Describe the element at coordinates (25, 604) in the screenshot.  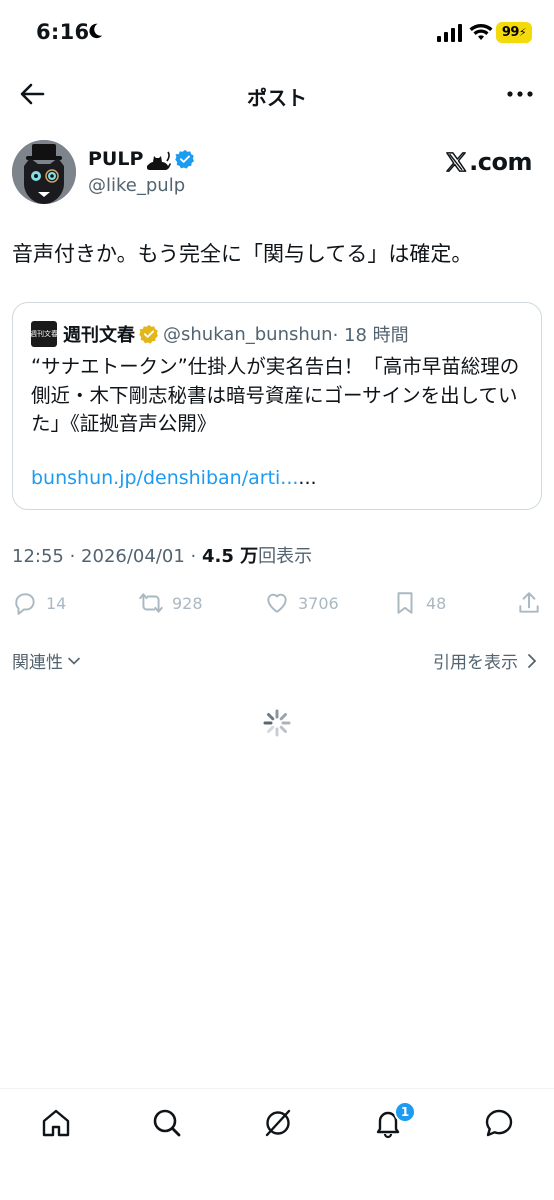
I see `reply-icon` at that location.